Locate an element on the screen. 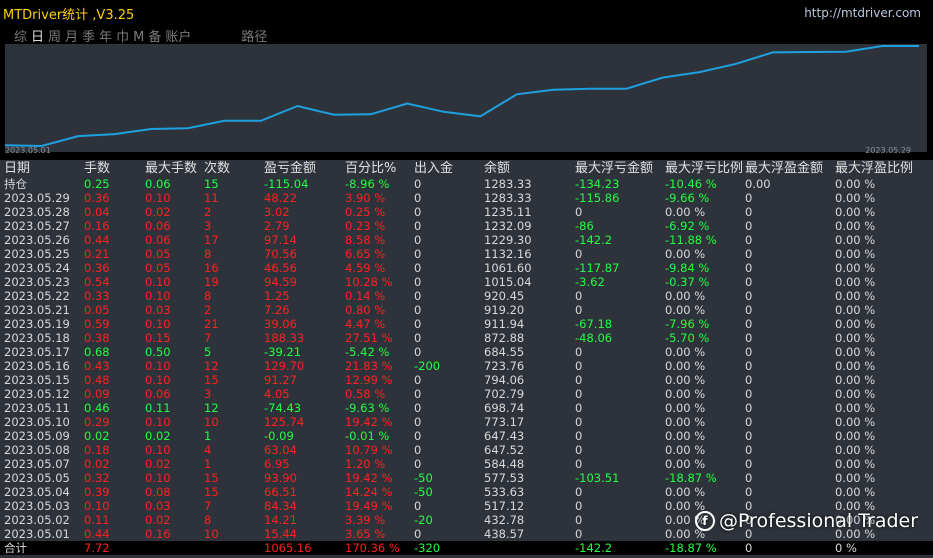  cell-count: 21 is located at coordinates (211, 324).